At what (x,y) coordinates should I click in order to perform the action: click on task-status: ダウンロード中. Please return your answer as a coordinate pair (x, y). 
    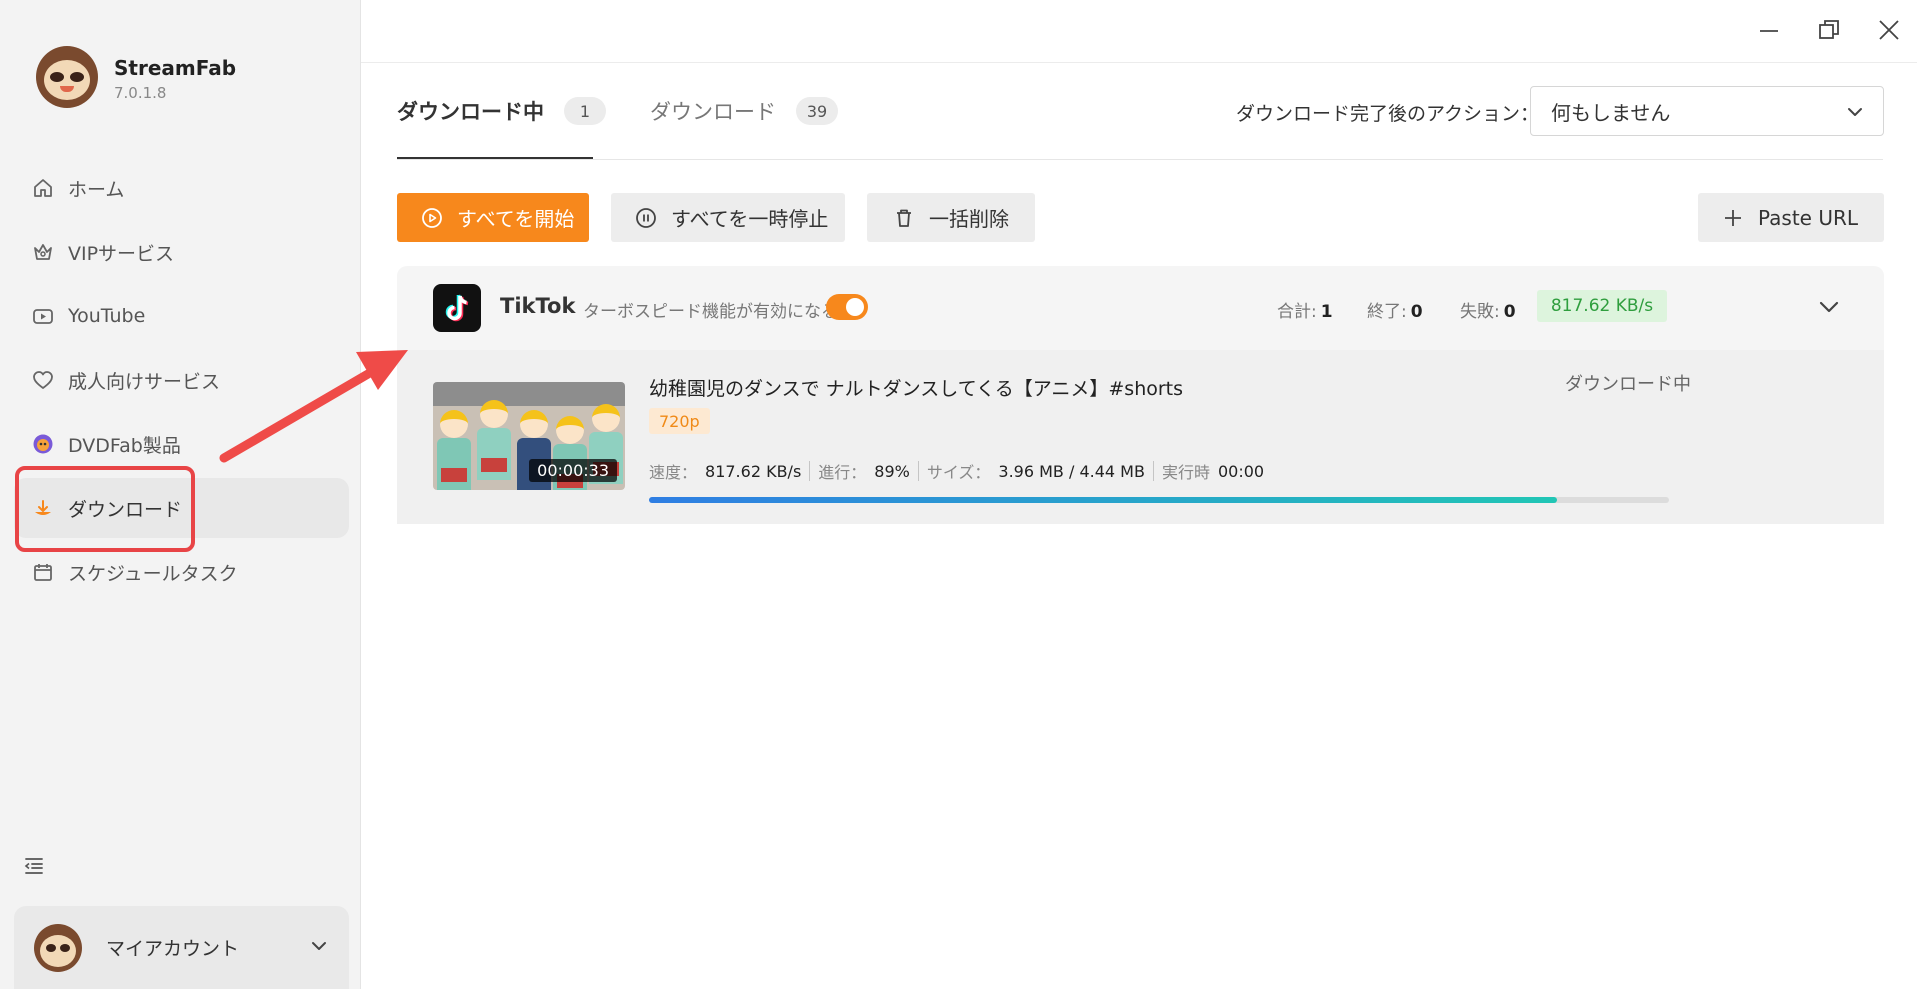
    Looking at the image, I should click on (1628, 384).